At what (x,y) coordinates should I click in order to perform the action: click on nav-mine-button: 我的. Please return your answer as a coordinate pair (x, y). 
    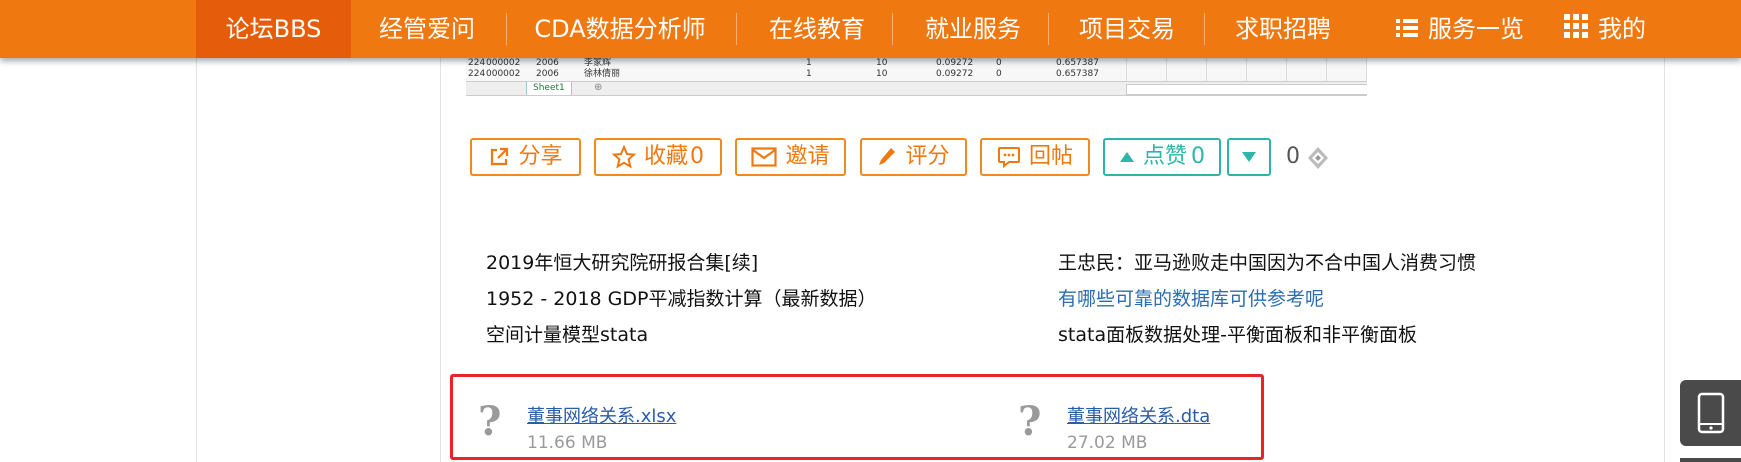
    Looking at the image, I should click on (1605, 29).